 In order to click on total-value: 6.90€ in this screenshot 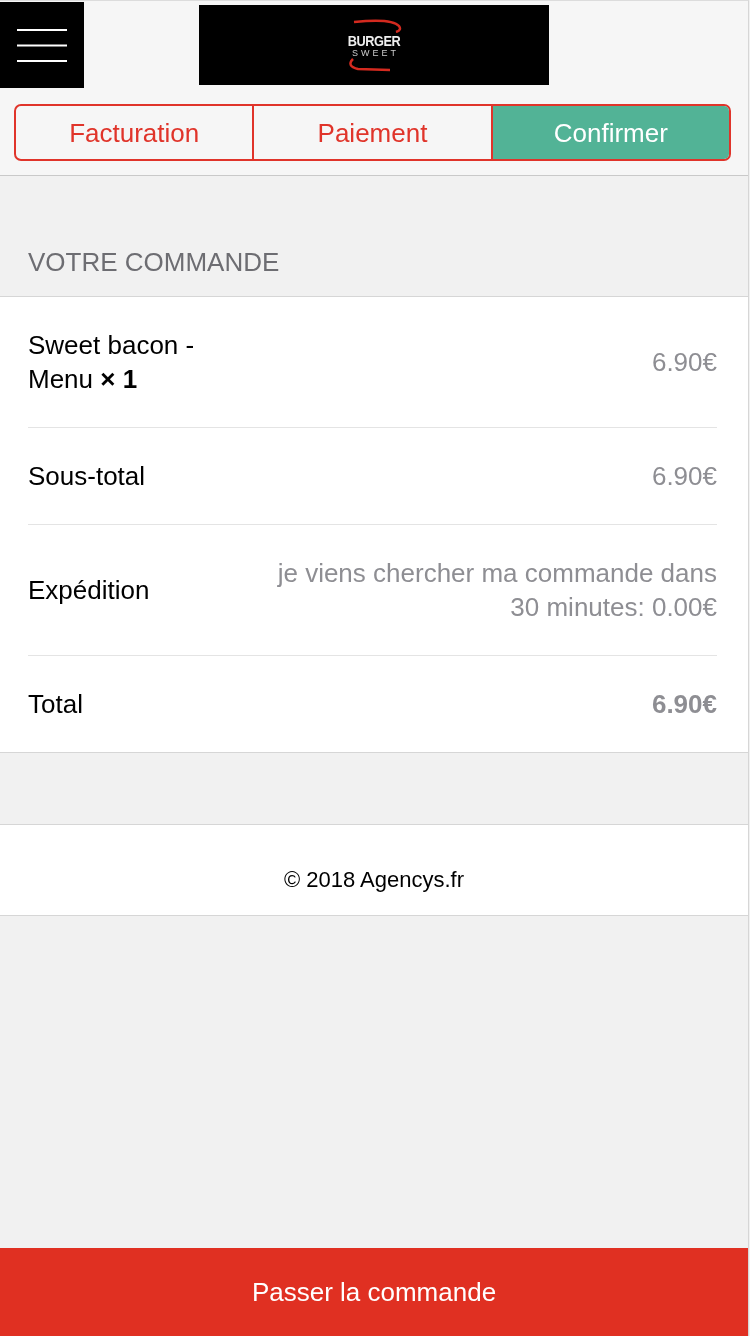, I will do `click(684, 704)`.